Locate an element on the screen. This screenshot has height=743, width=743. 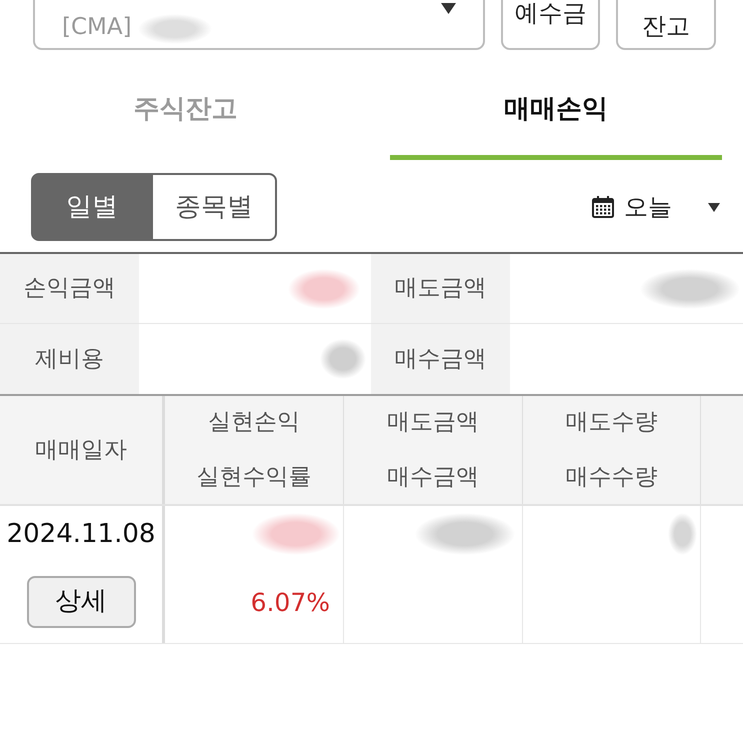
column-label: 실현수익률 is located at coordinates (254, 477).